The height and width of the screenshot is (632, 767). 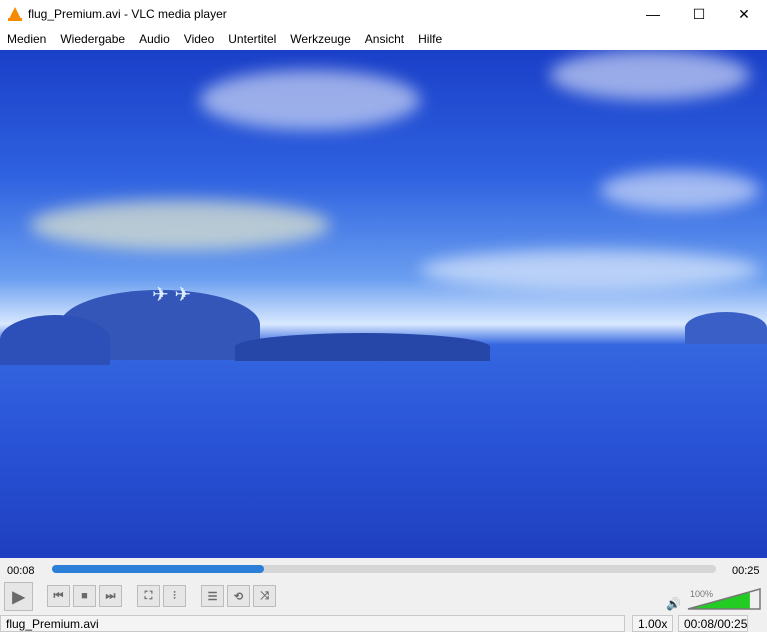 What do you see at coordinates (18, 596) in the screenshot?
I see `play-button: ▶` at bounding box center [18, 596].